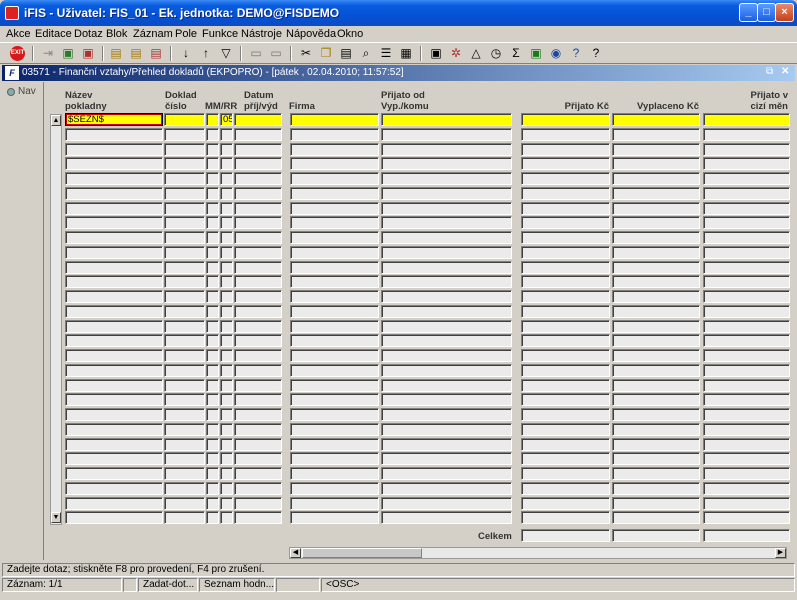  What do you see at coordinates (17, 53) in the screenshot?
I see `exit-icon: EXIT` at bounding box center [17, 53].